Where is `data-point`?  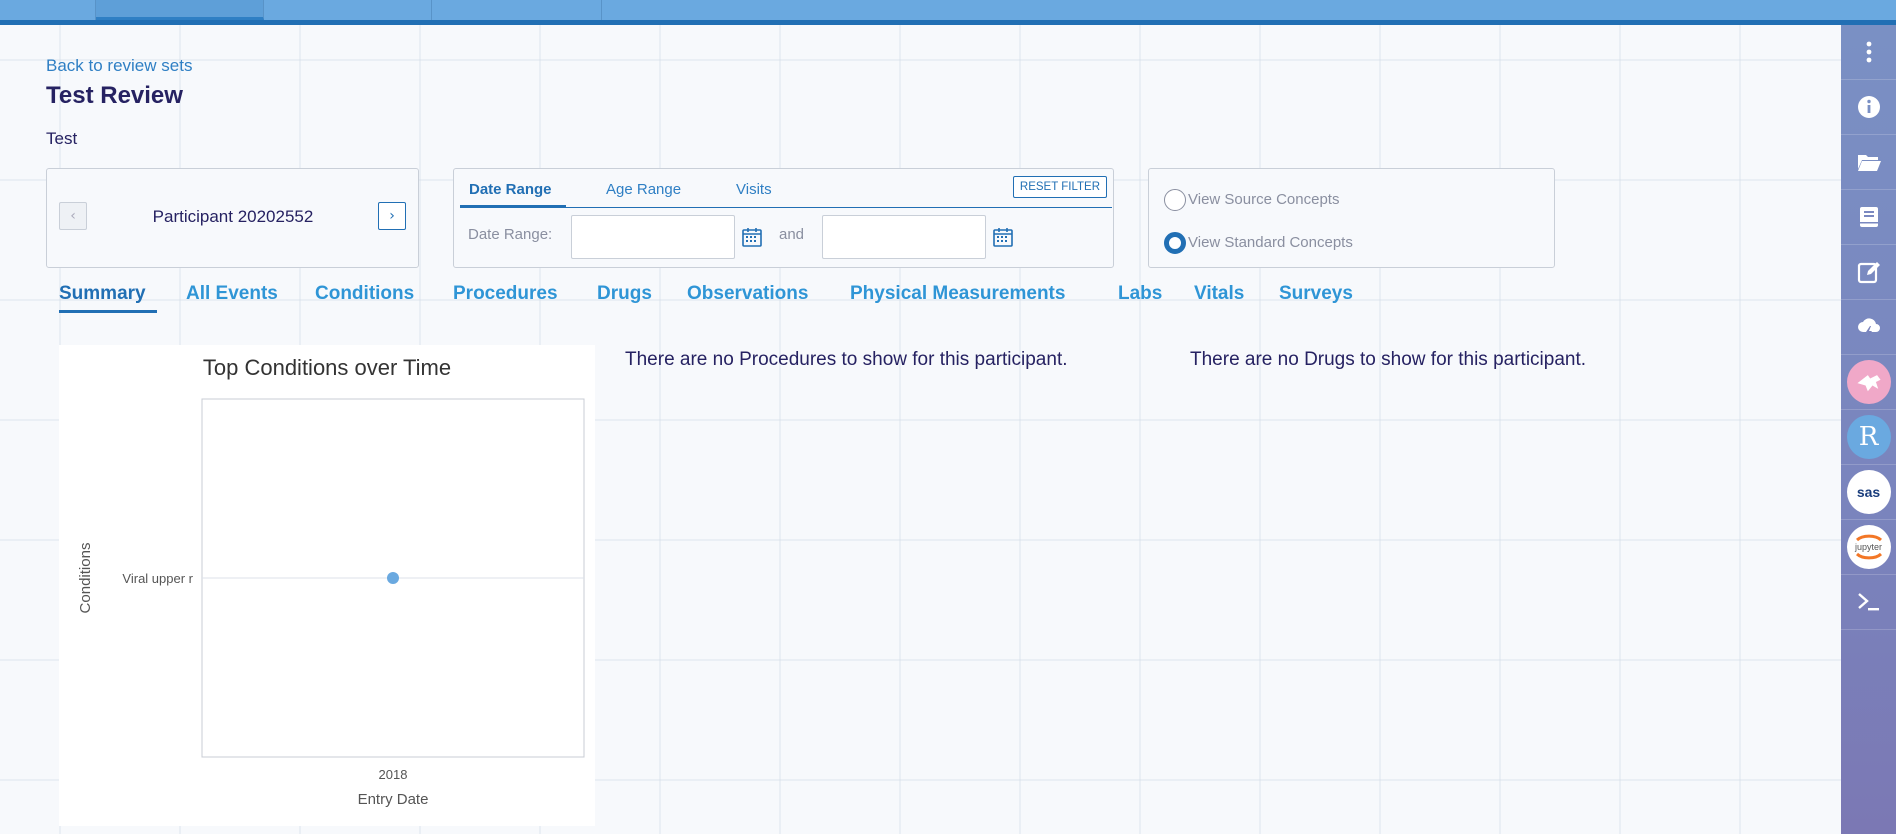
data-point is located at coordinates (393, 578).